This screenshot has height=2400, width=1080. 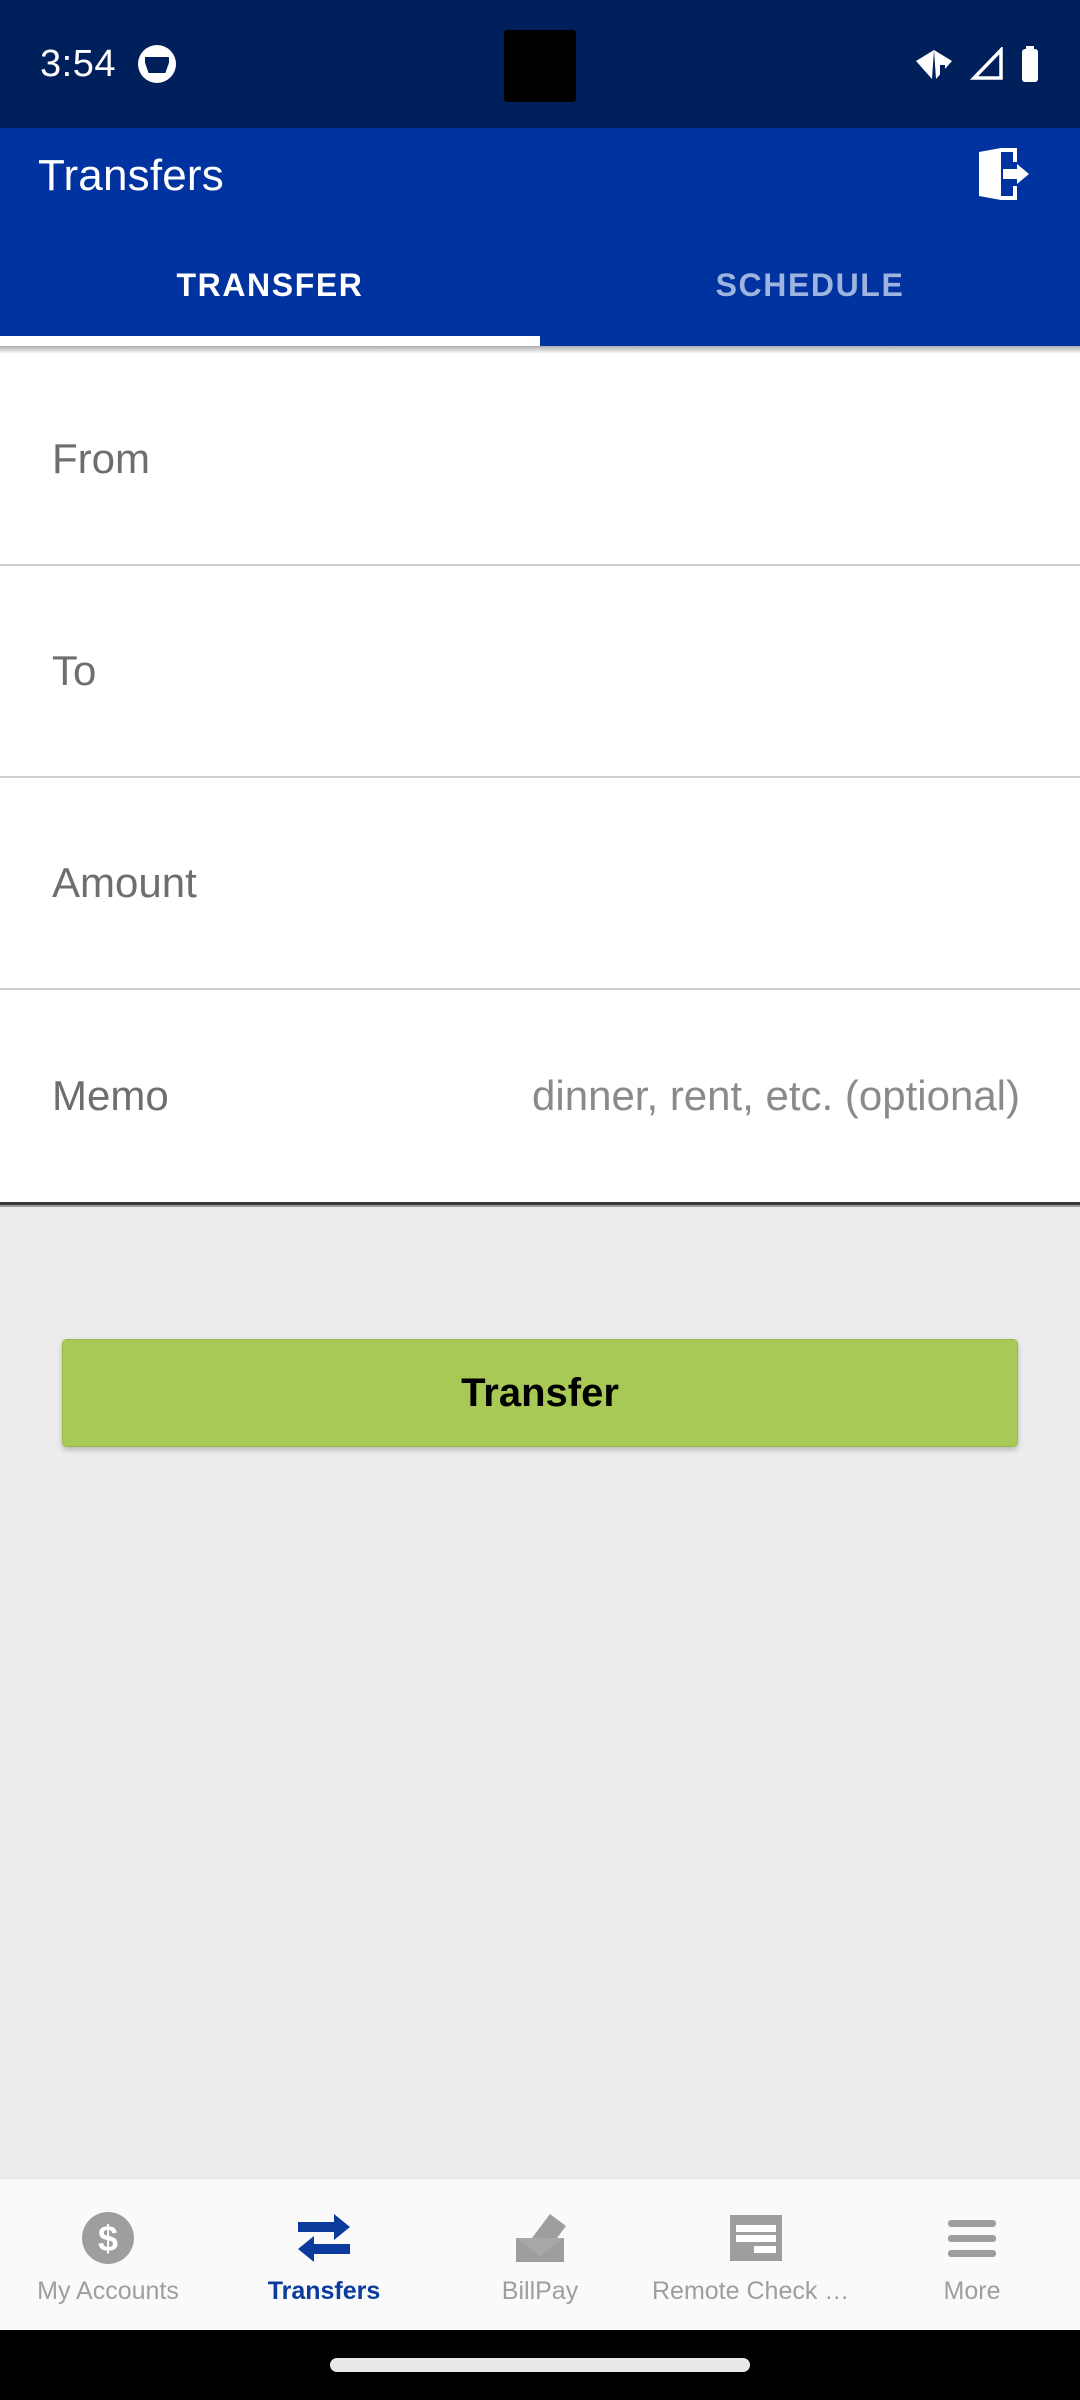 What do you see at coordinates (756, 2238) in the screenshot?
I see `check-card-icon` at bounding box center [756, 2238].